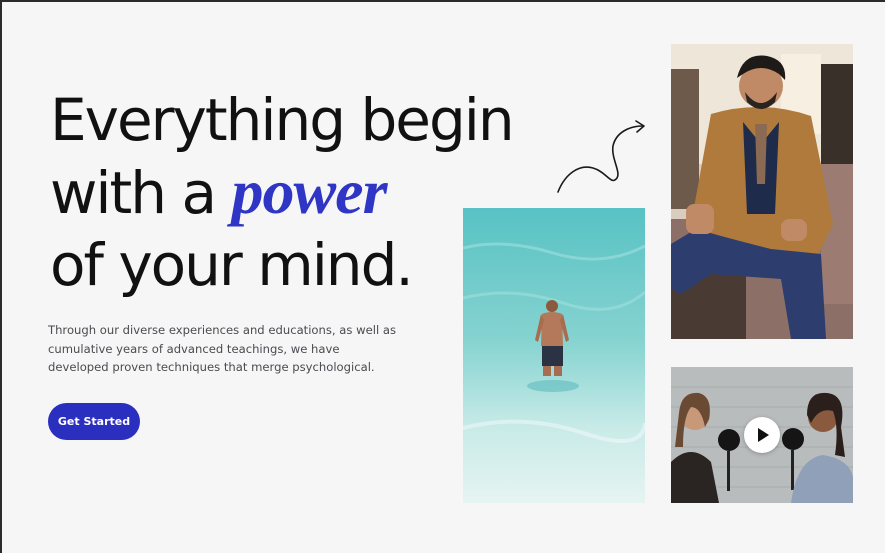 The width and height of the screenshot is (885, 553). I want to click on play-icon, so click(763, 435).